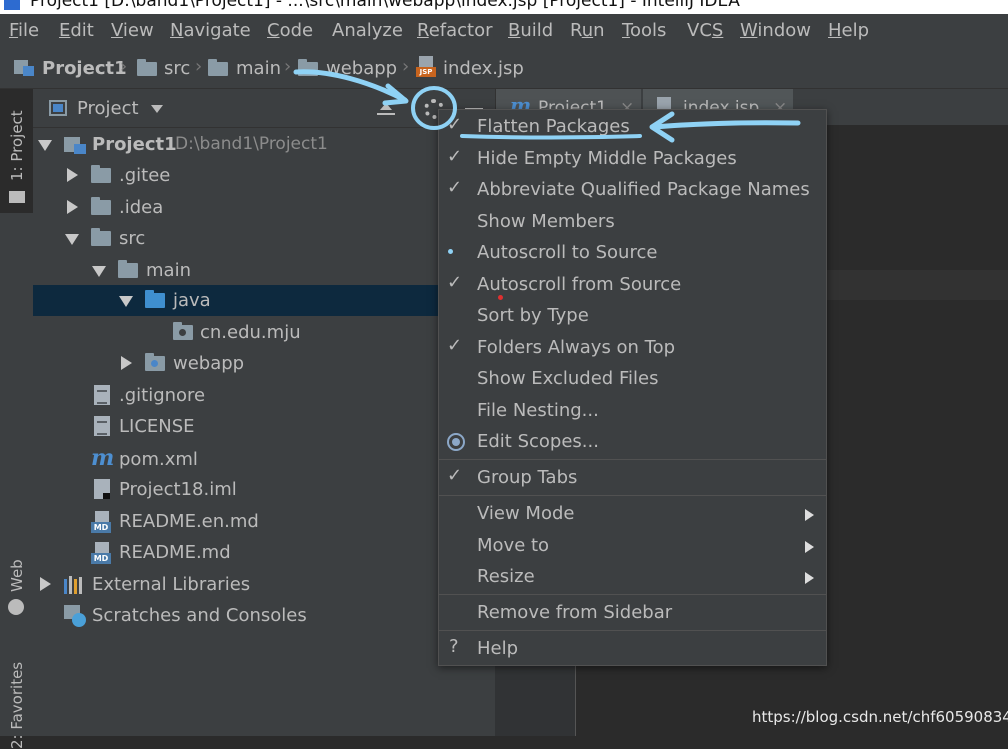  Describe the element at coordinates (264, 489) in the screenshot. I see `tree-row-iml: Project18.iml` at that location.